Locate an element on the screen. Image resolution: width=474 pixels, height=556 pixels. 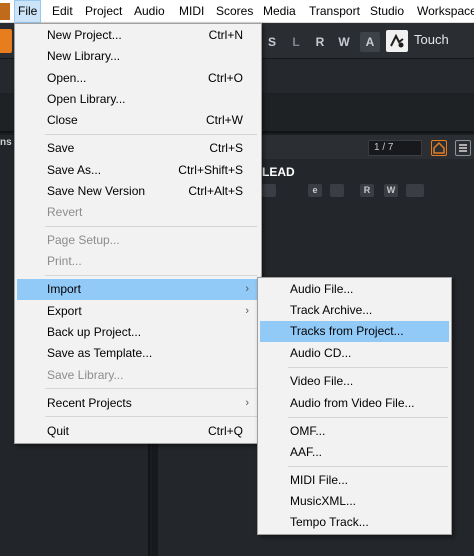
menu-midi: MIDI is located at coordinates (191, 11).